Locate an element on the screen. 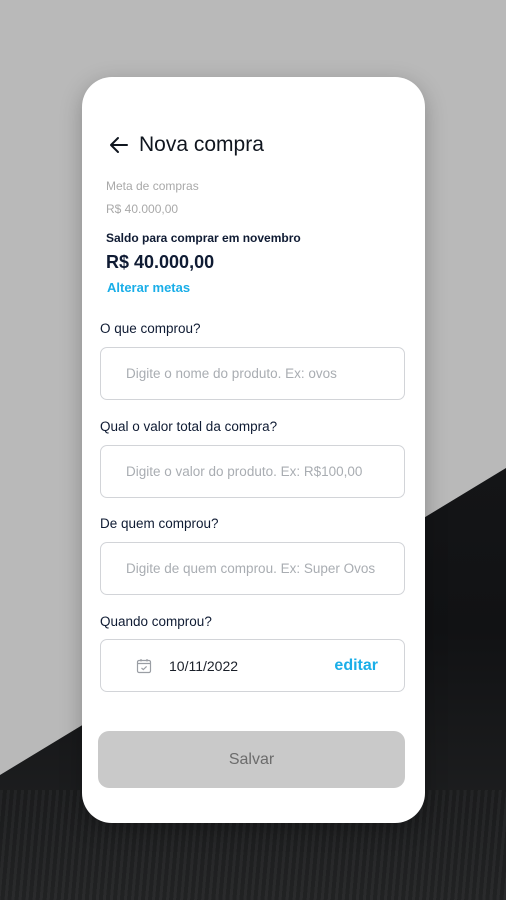 The height and width of the screenshot is (900, 506). header: Nova compra is located at coordinates (186, 145).